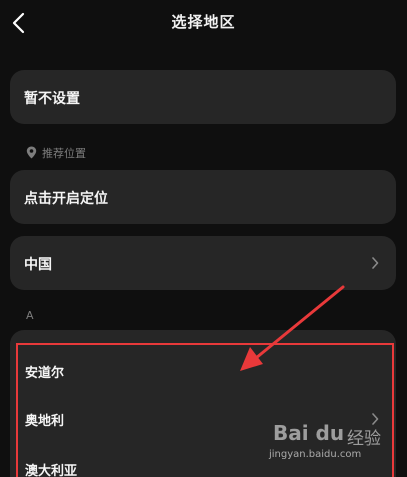 The height and width of the screenshot is (477, 407). Describe the element at coordinates (38, 265) in the screenshot. I see `china-label: 中国` at that location.